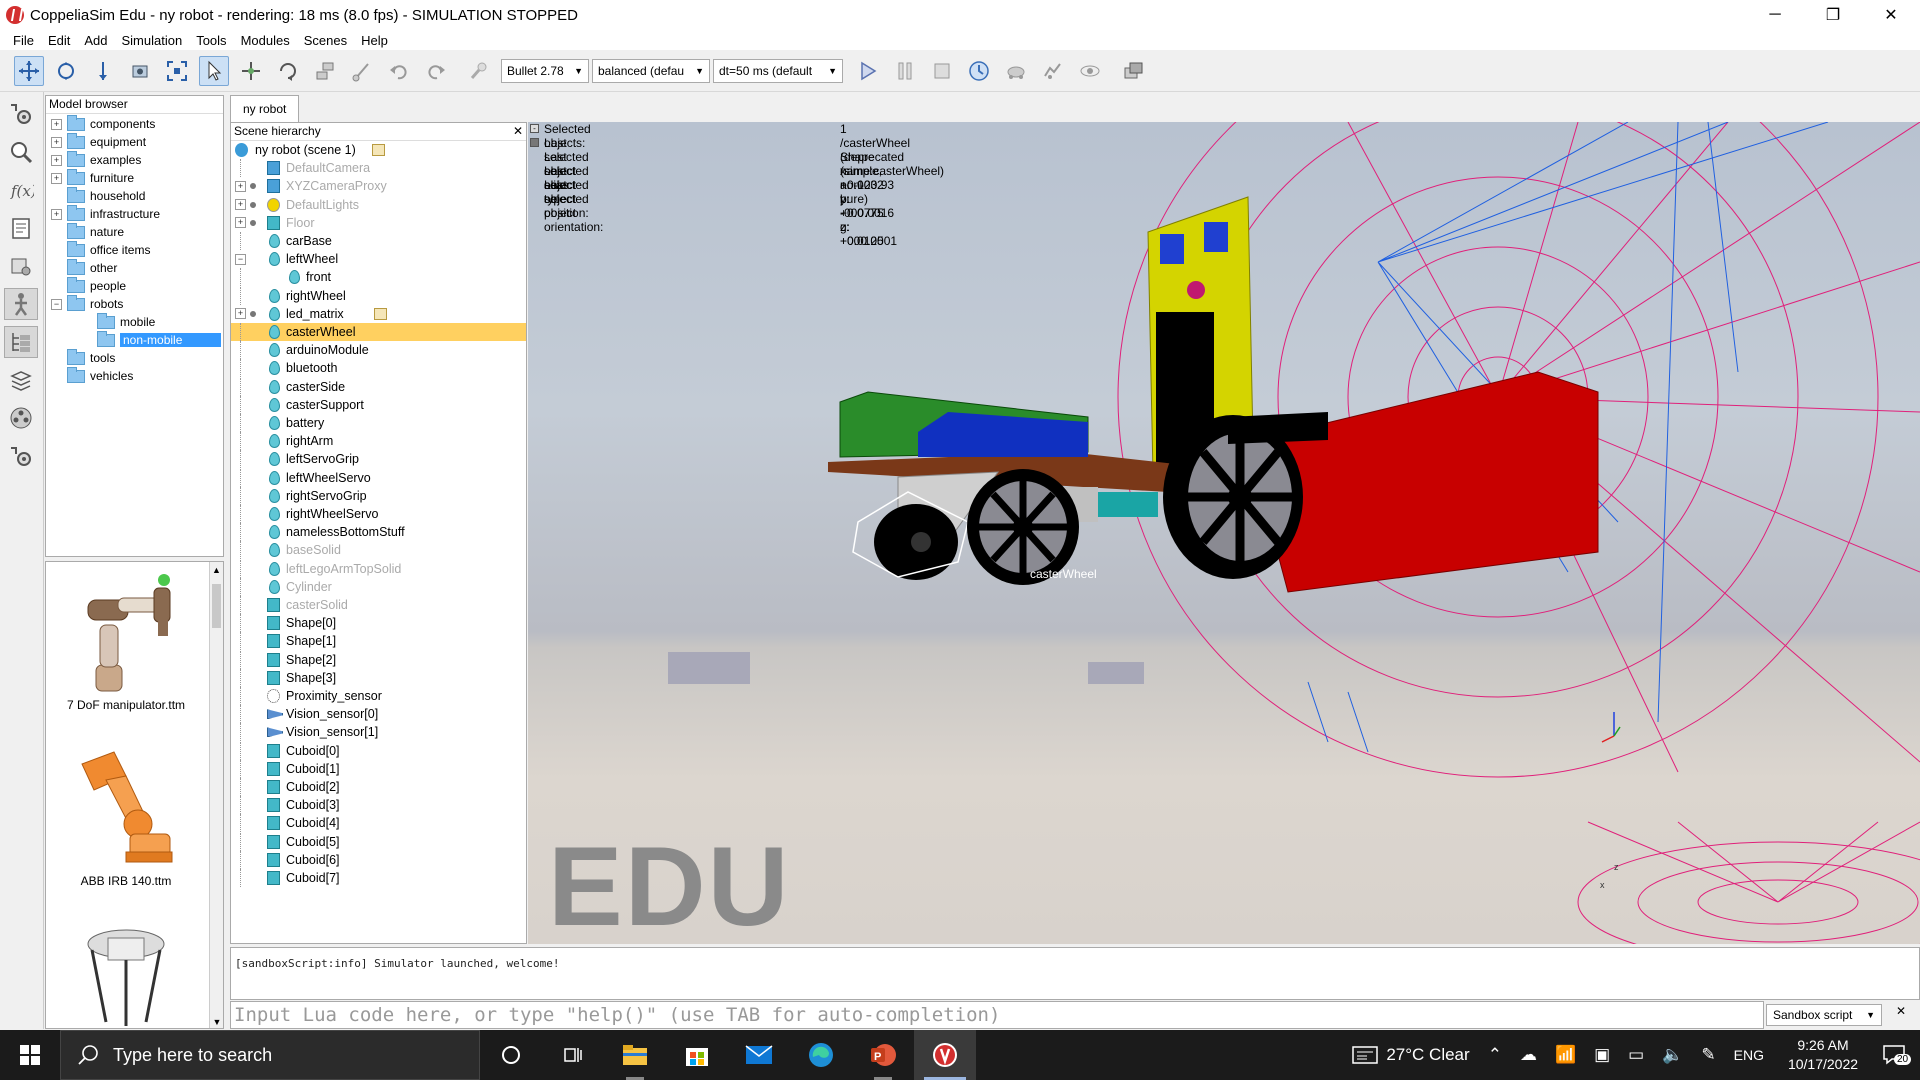 The image size is (1920, 1080). I want to click on hierarchy-item-casterside: casterSide, so click(378, 386).